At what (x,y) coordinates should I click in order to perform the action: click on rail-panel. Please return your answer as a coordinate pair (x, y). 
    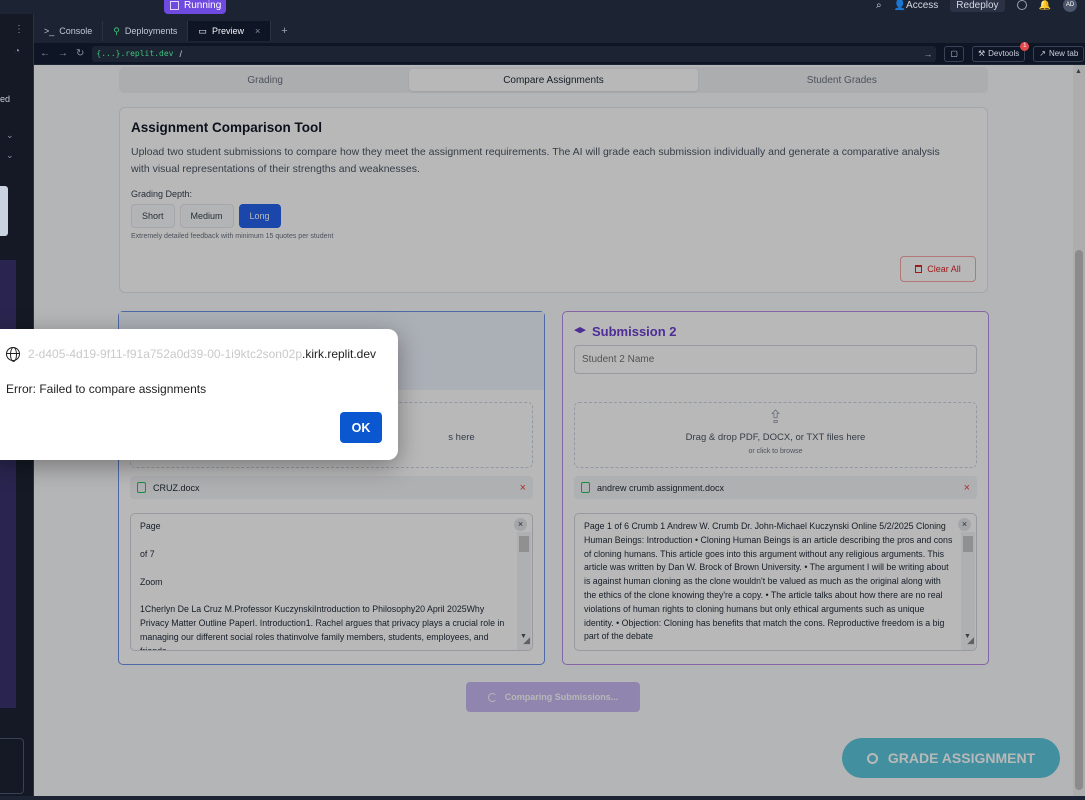
    Looking at the image, I should click on (8, 484).